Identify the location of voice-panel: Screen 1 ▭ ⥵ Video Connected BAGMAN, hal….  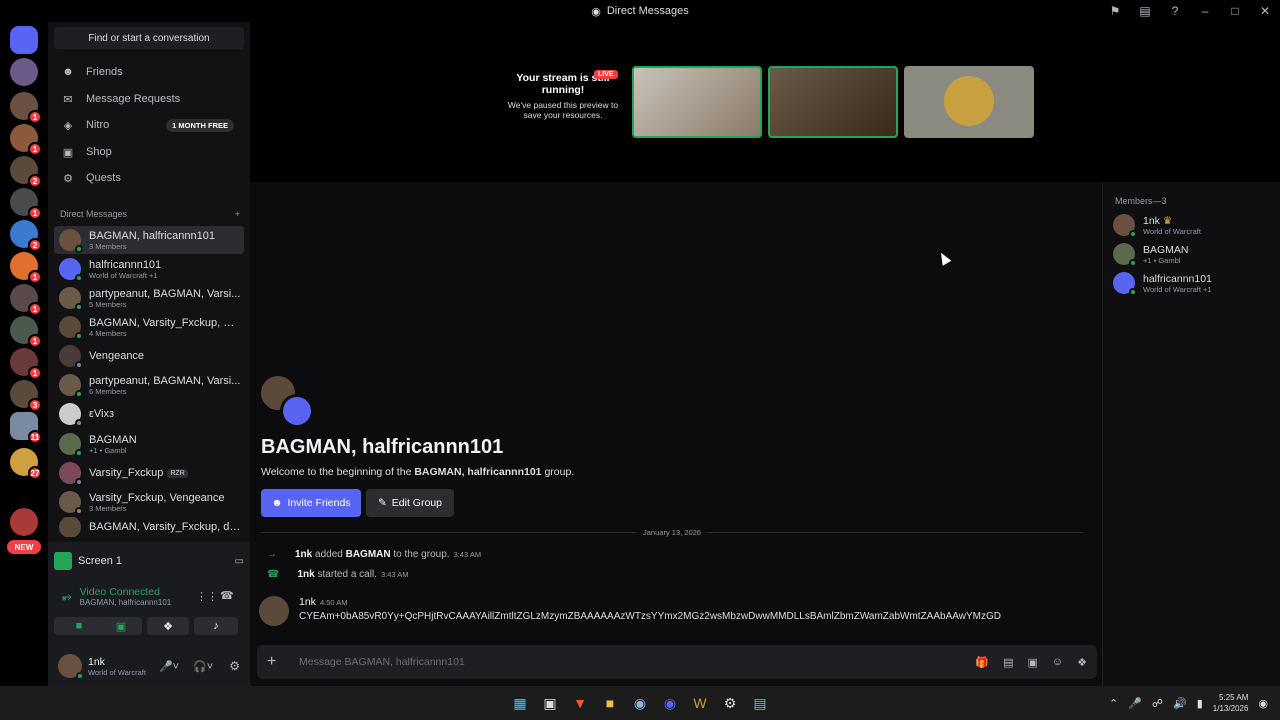
(149, 614).